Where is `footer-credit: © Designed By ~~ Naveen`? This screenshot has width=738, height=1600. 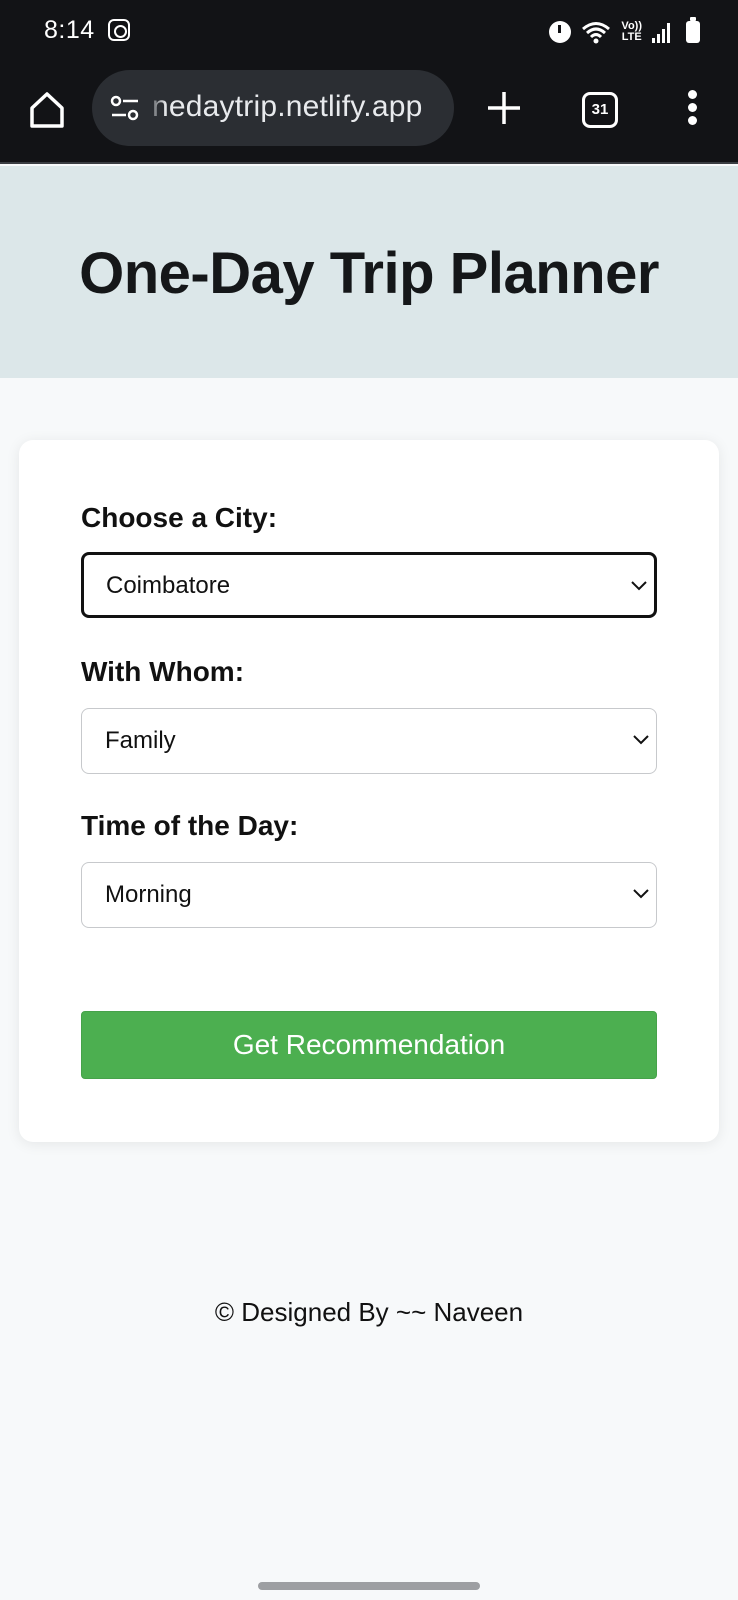 footer-credit: © Designed By ~~ Naveen is located at coordinates (369, 1312).